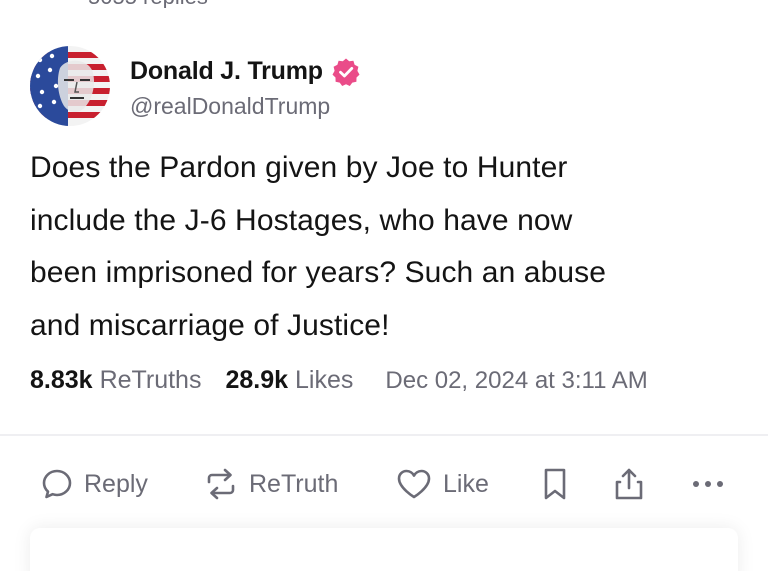 This screenshot has height=571, width=768. I want to click on post-line: Does the Pardon given by Joe to Hunter, so click(299, 167).